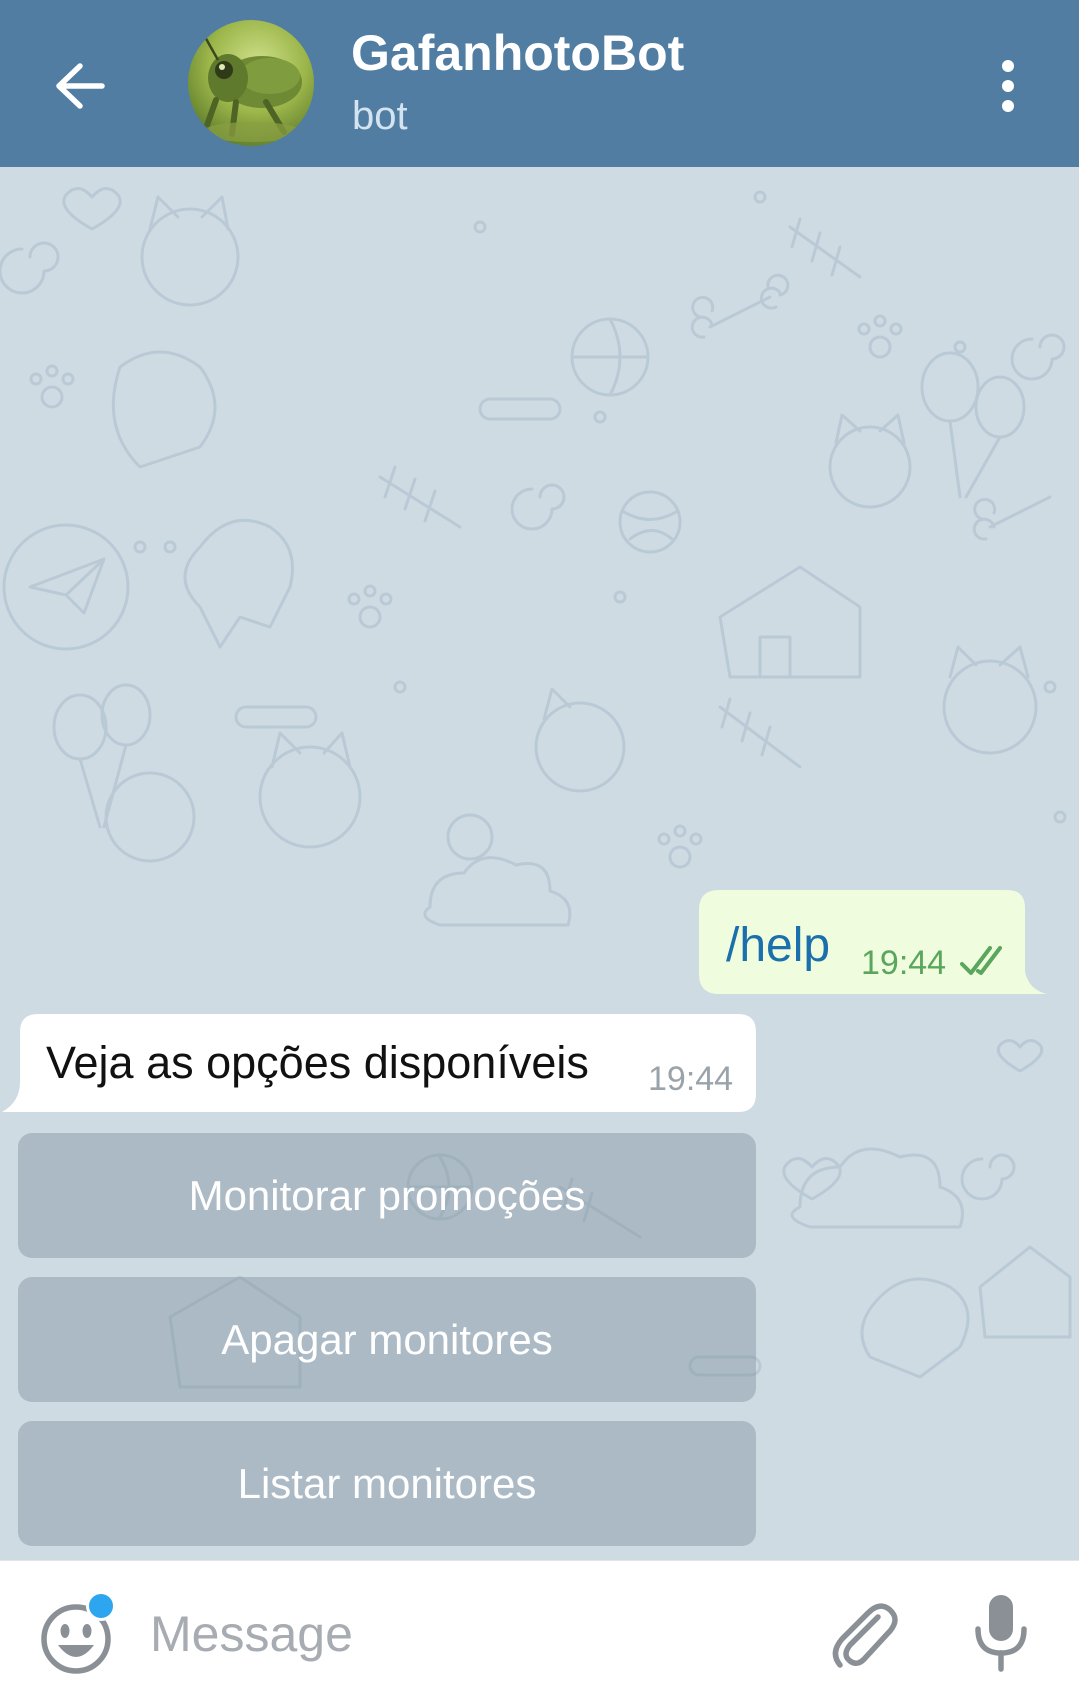 The height and width of the screenshot is (1704, 1079). I want to click on message-input, so click(470, 1634).